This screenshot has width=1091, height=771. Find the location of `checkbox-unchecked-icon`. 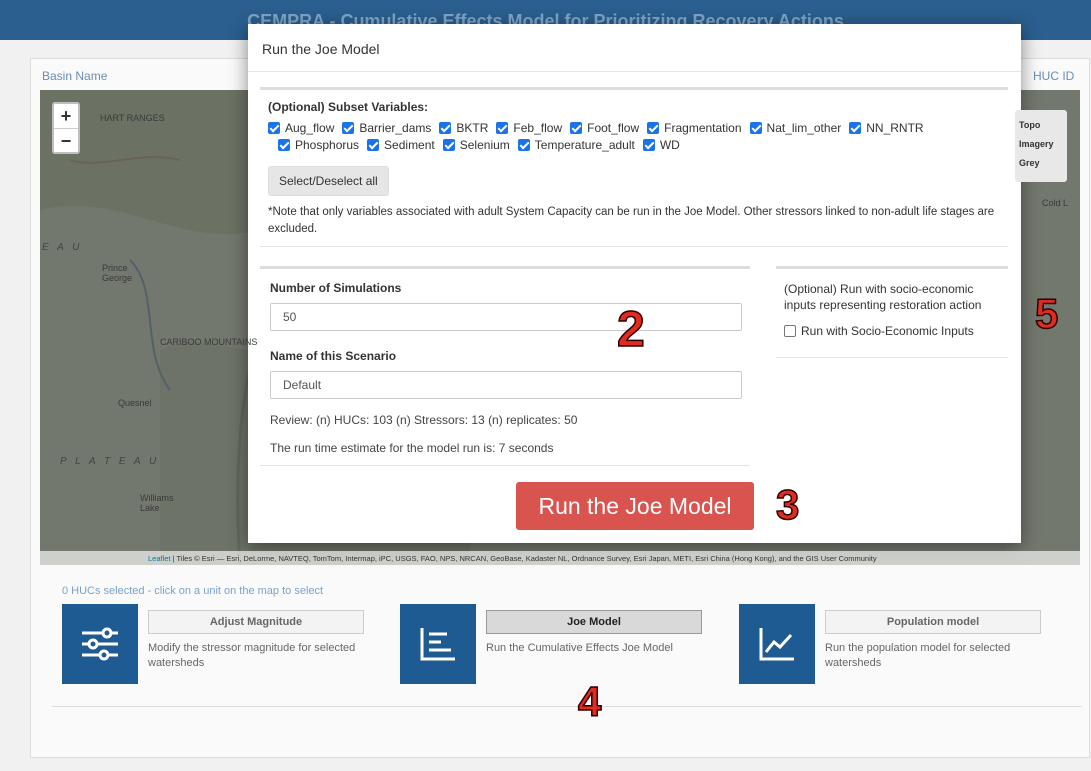

checkbox-unchecked-icon is located at coordinates (790, 331).